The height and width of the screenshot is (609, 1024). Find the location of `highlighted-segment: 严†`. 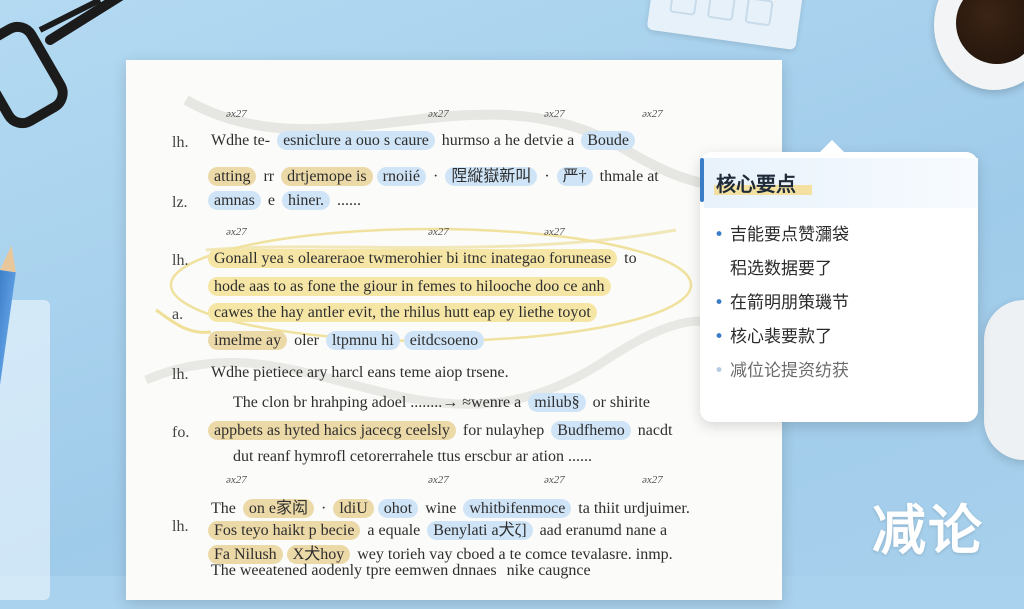

highlighted-segment: 严† is located at coordinates (575, 176).